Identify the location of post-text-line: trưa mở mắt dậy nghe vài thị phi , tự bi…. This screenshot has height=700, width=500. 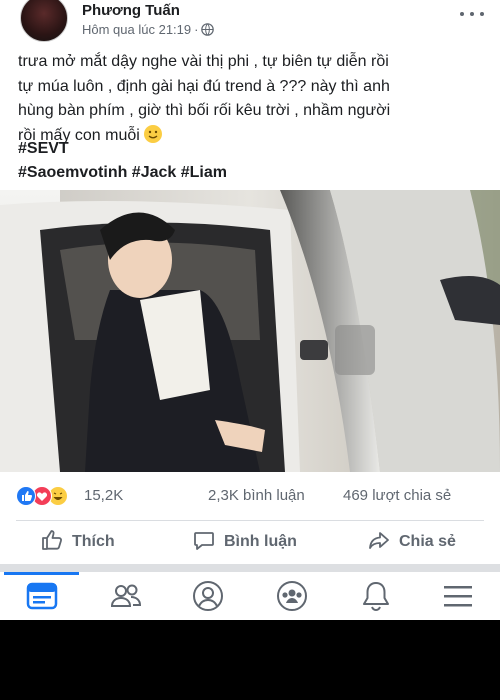
(203, 61).